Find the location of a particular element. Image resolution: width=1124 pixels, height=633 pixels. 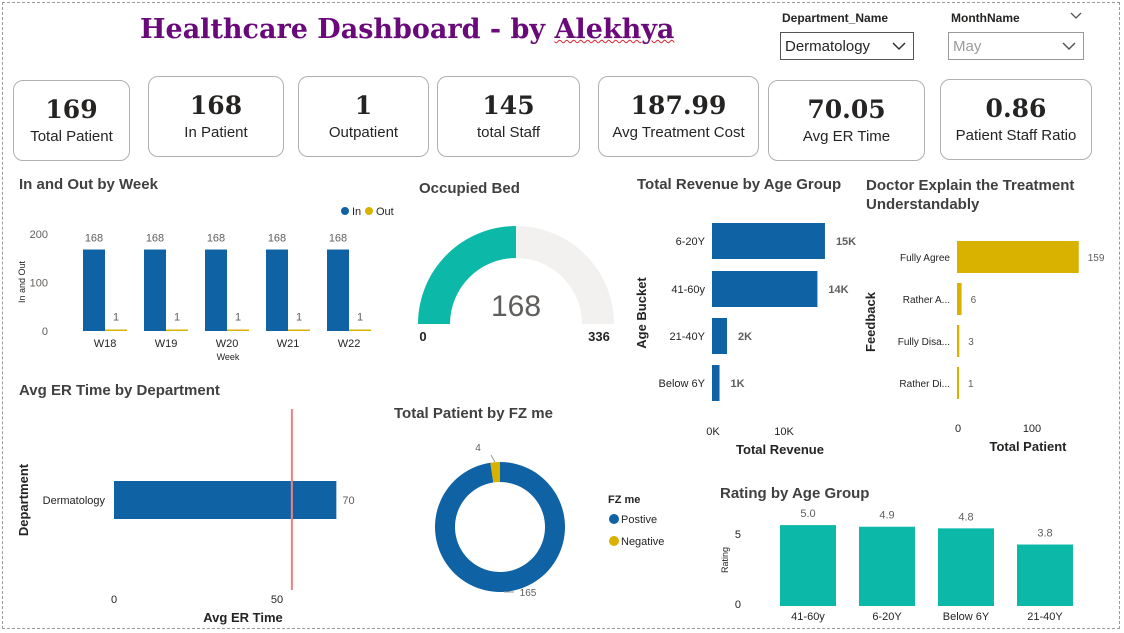

legend-in-label: In is located at coordinates (356, 212).